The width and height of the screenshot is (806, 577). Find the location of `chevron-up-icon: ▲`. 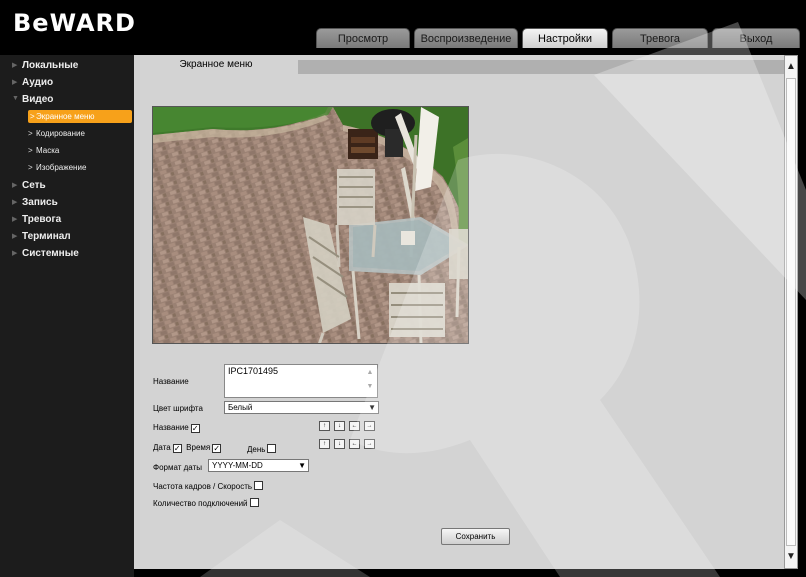

chevron-up-icon: ▲ is located at coordinates (370, 373).